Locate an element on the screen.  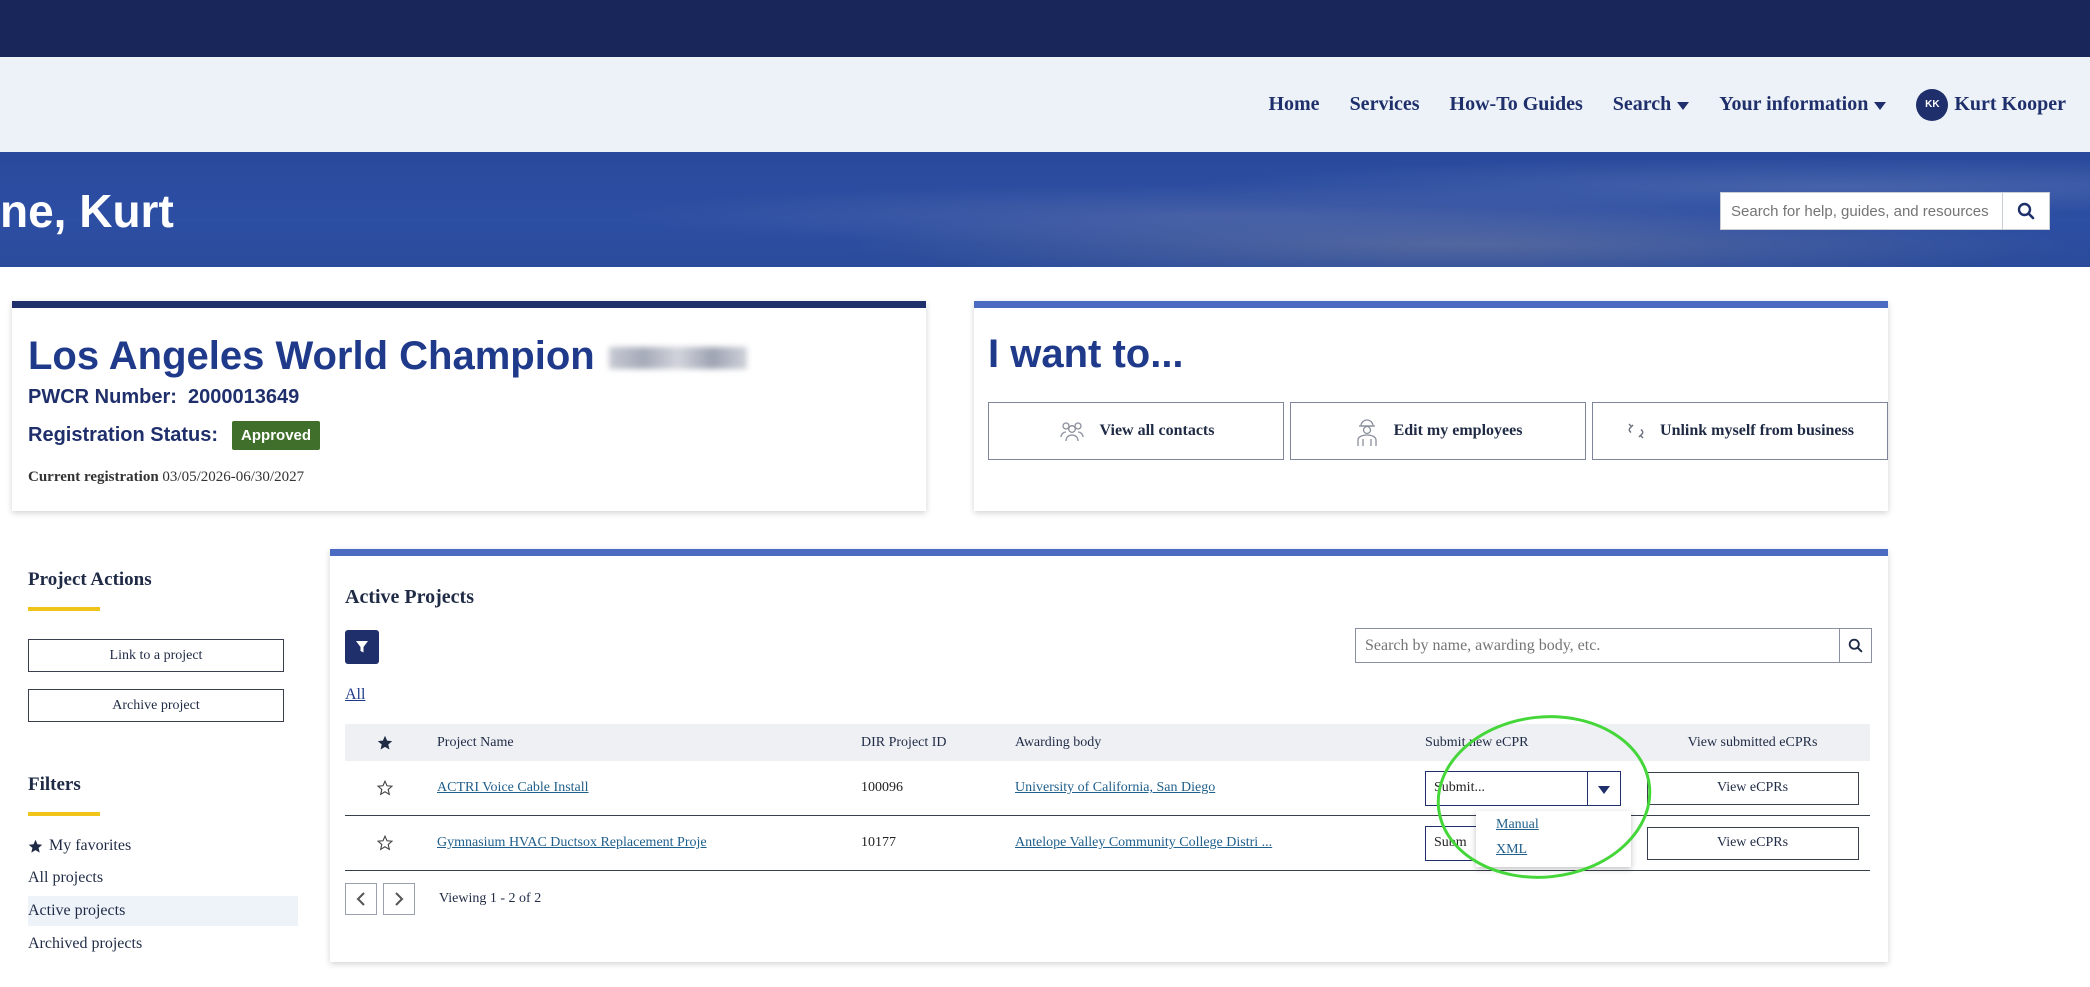
unlink-from-business-button: Unlink myself from business is located at coordinates (1740, 431).